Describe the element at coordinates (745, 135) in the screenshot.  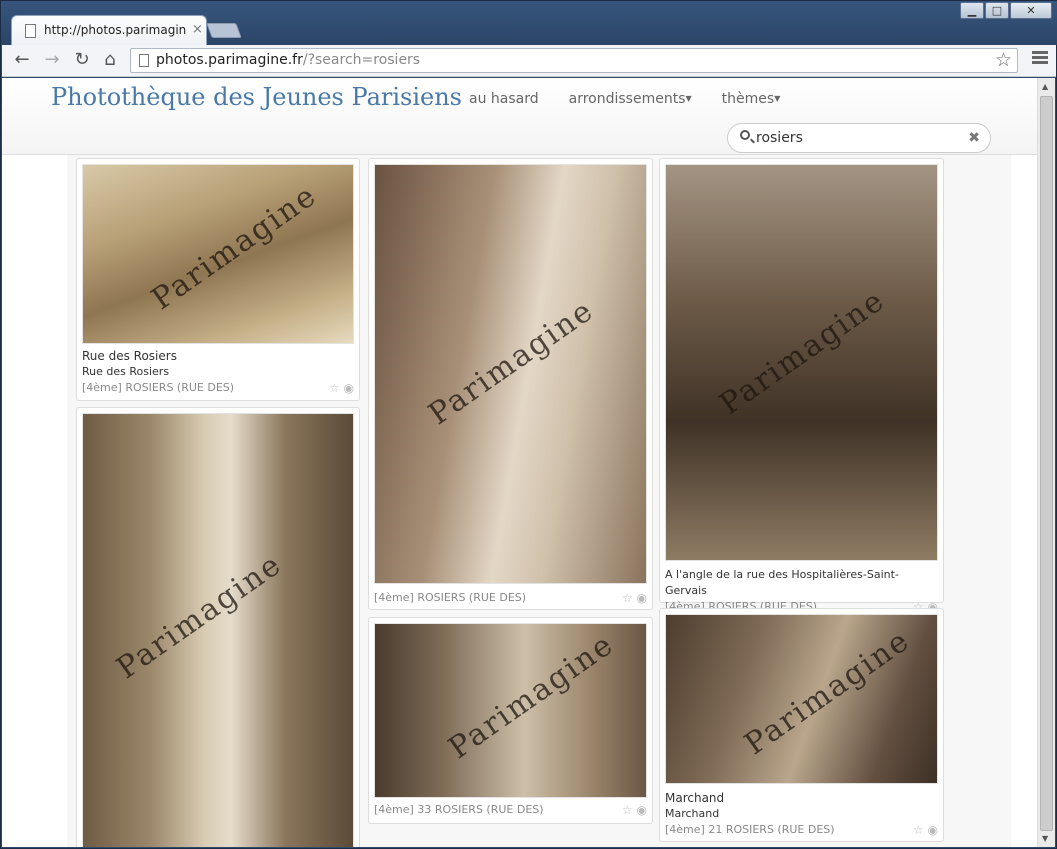
I see `search-icon` at that location.